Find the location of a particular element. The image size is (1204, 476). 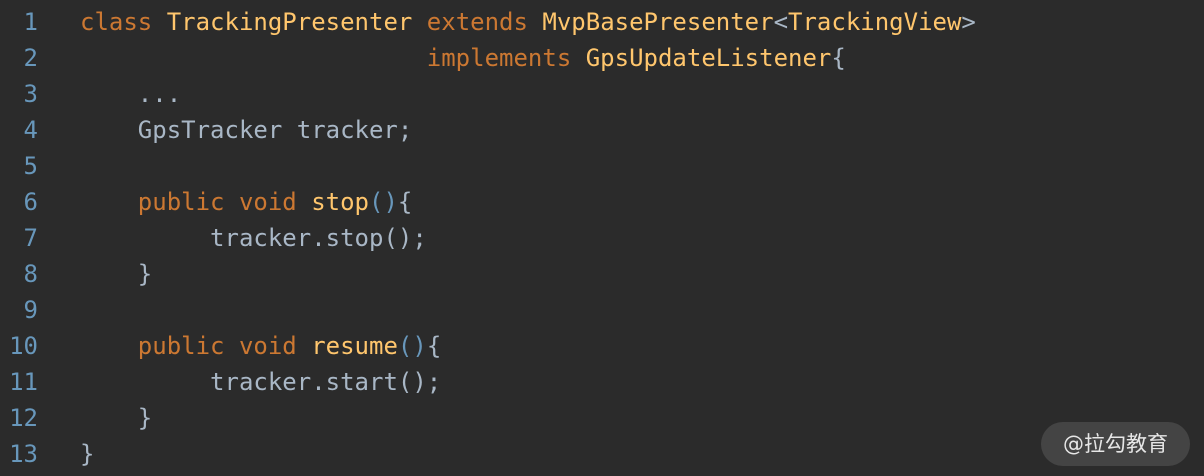

line-number: 3 is located at coordinates (30, 94).